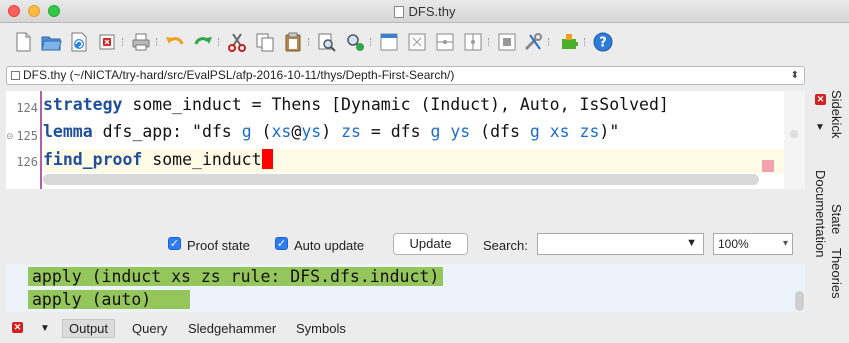  What do you see at coordinates (820, 127) in the screenshot?
I see `right-dock-menu-icon: ▼` at bounding box center [820, 127].